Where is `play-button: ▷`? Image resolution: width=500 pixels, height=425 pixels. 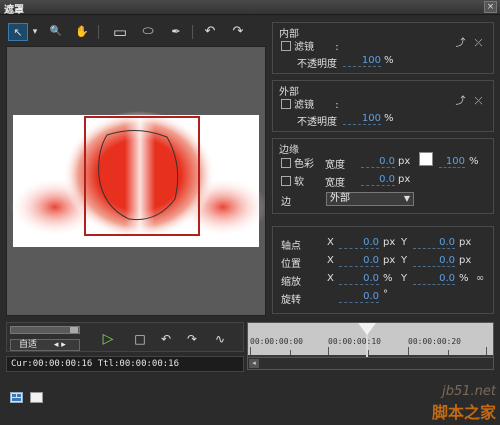
play-button: ▷ is located at coordinates (108, 339).